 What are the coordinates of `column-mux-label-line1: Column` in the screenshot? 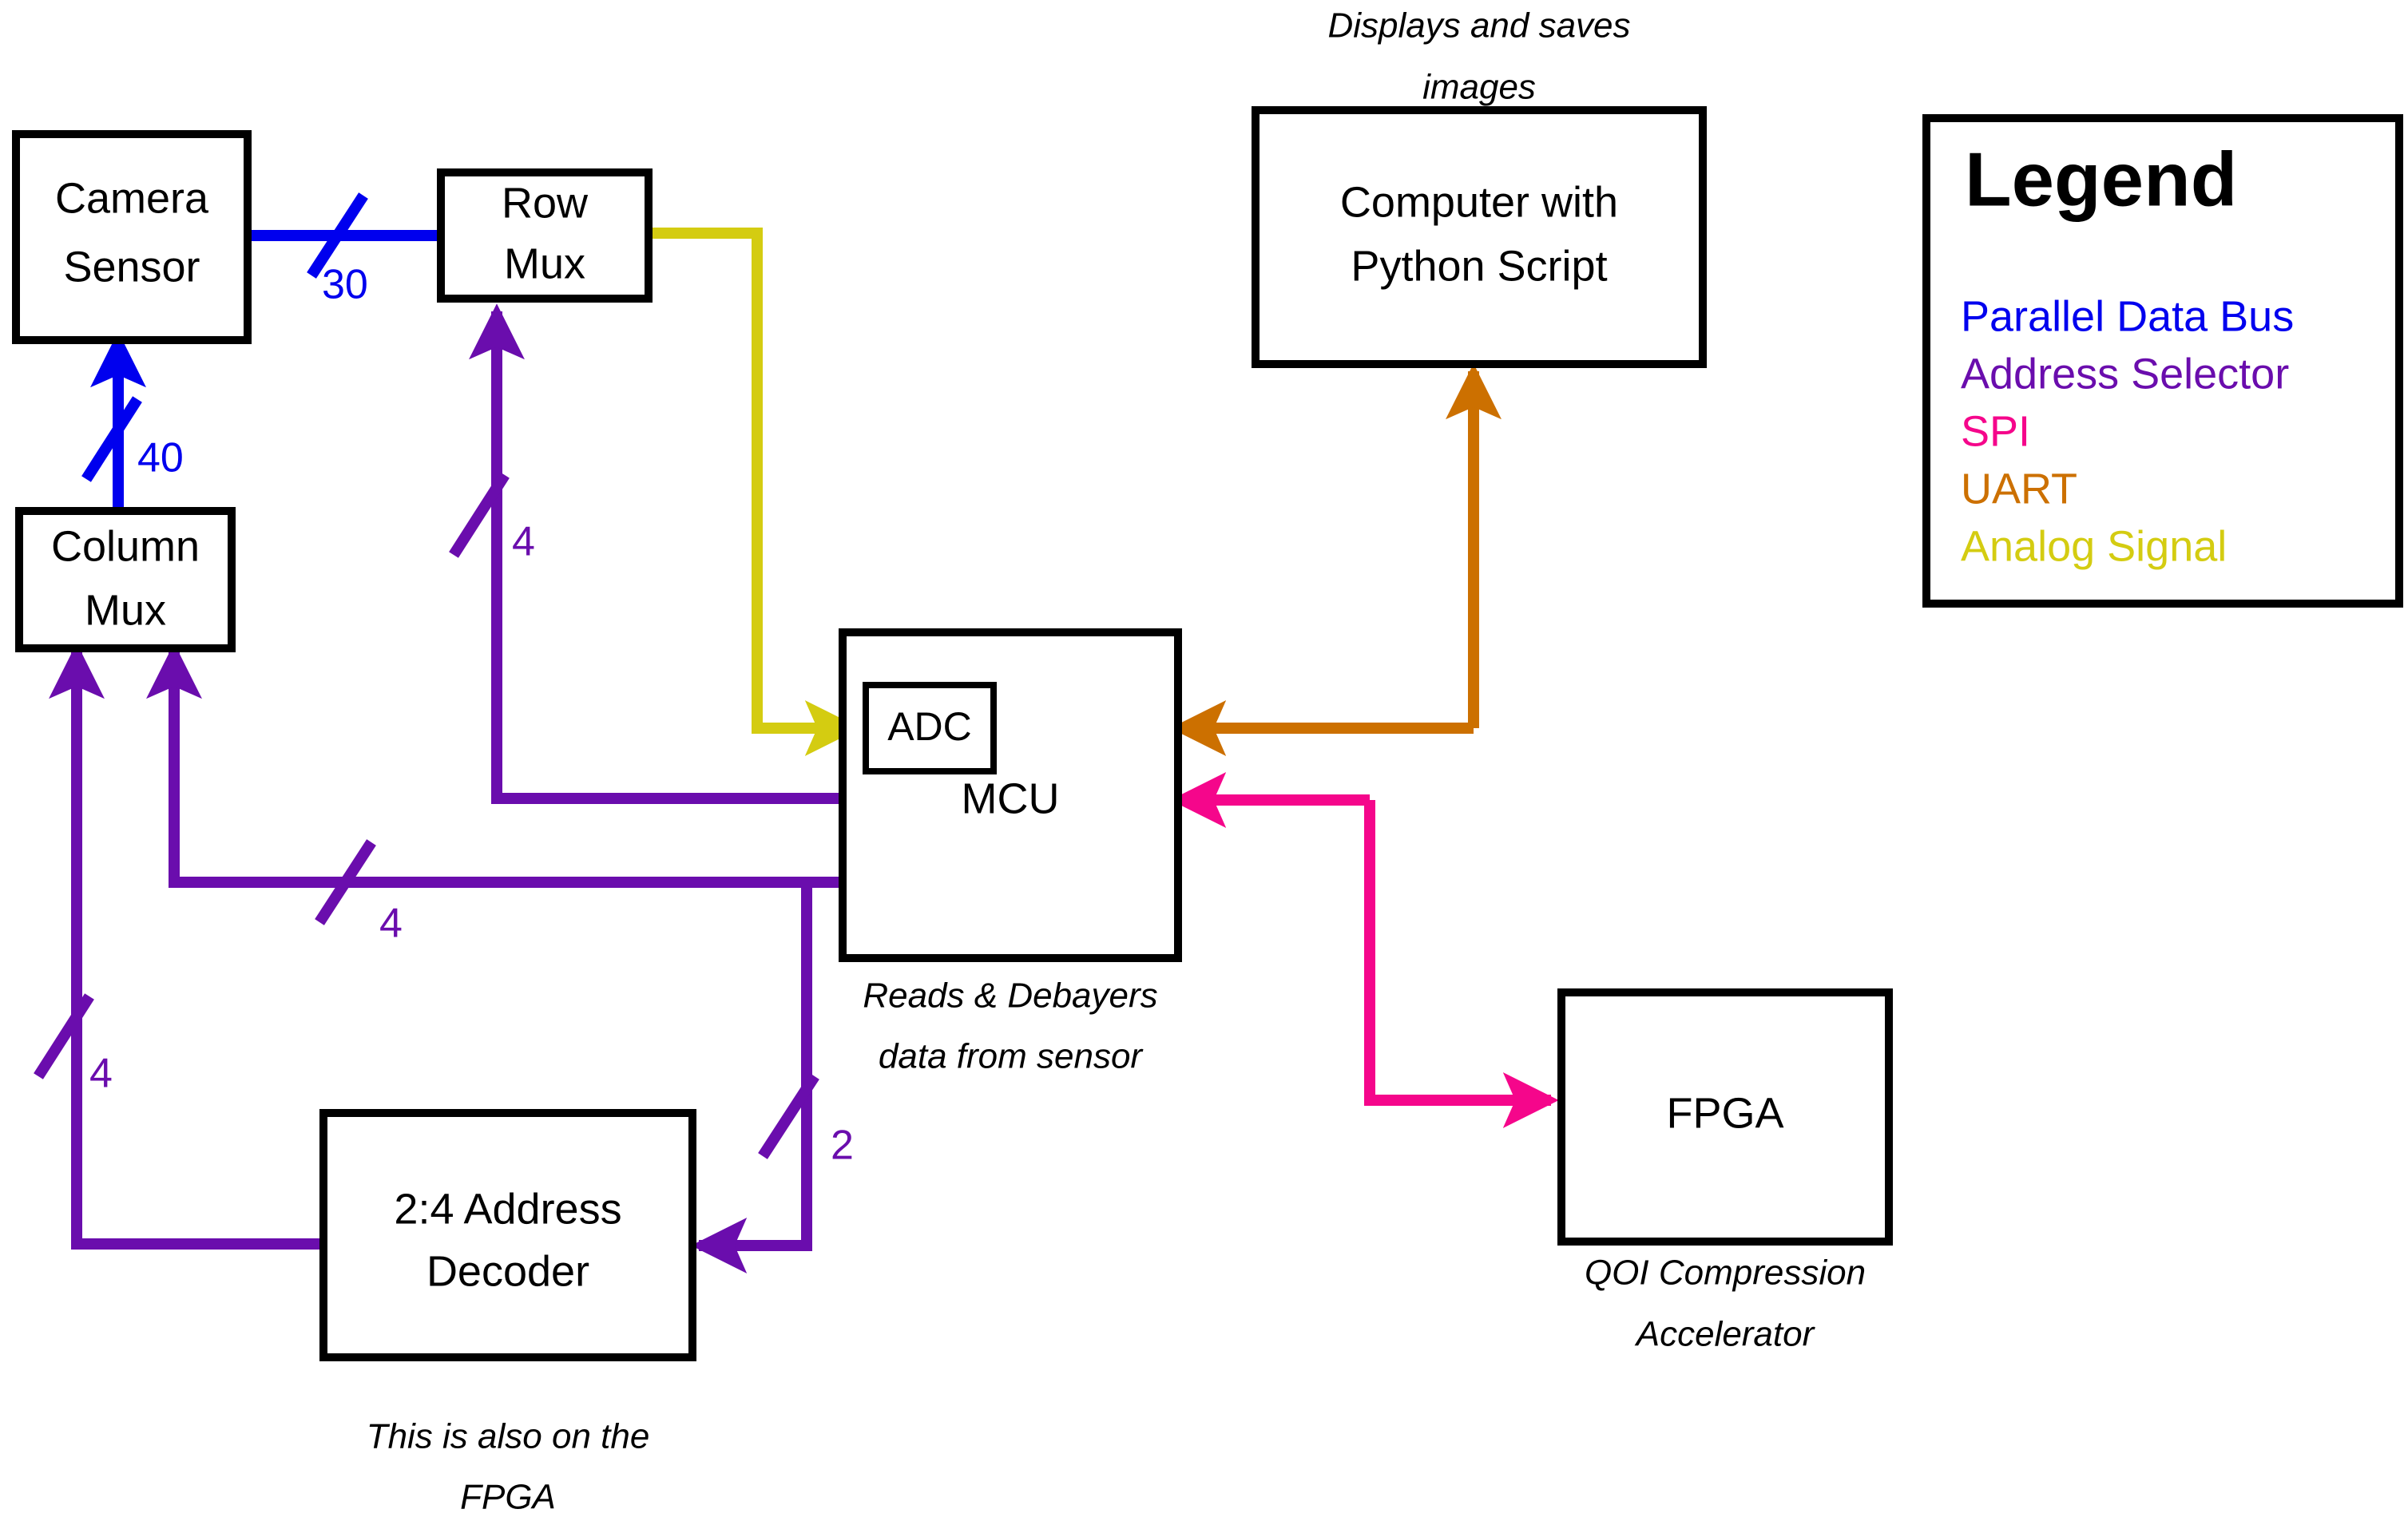 It's located at (125, 546).